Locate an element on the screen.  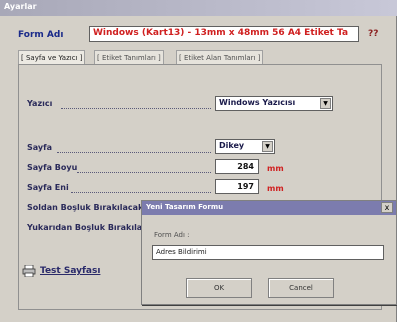
tab-page-and-printer: [ Sayfa ve Yazıcı ] is located at coordinates (52, 57).